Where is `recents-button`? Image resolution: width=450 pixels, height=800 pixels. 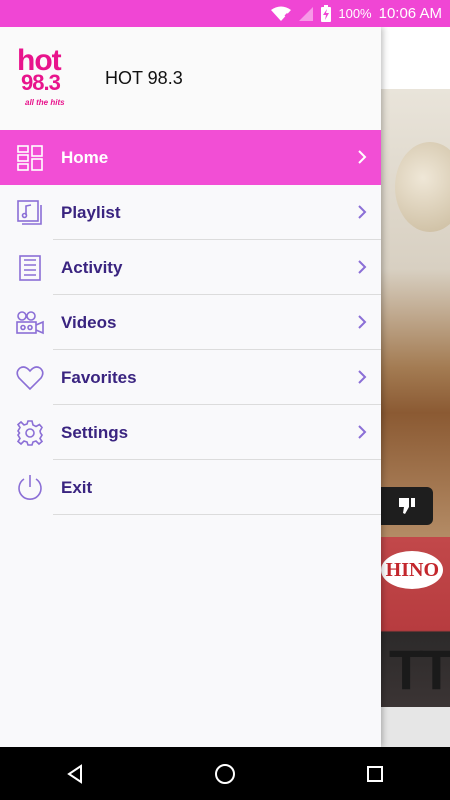
recents-button is located at coordinates (375, 773).